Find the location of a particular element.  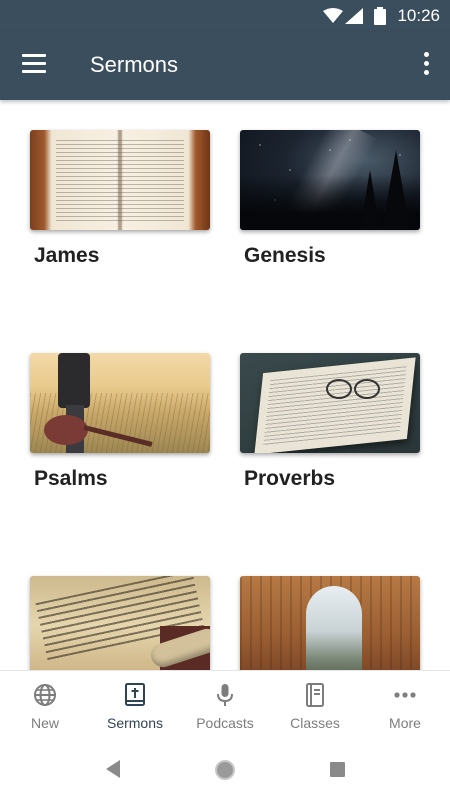

series-card-proverbs: Proverbs is located at coordinates (330, 421).